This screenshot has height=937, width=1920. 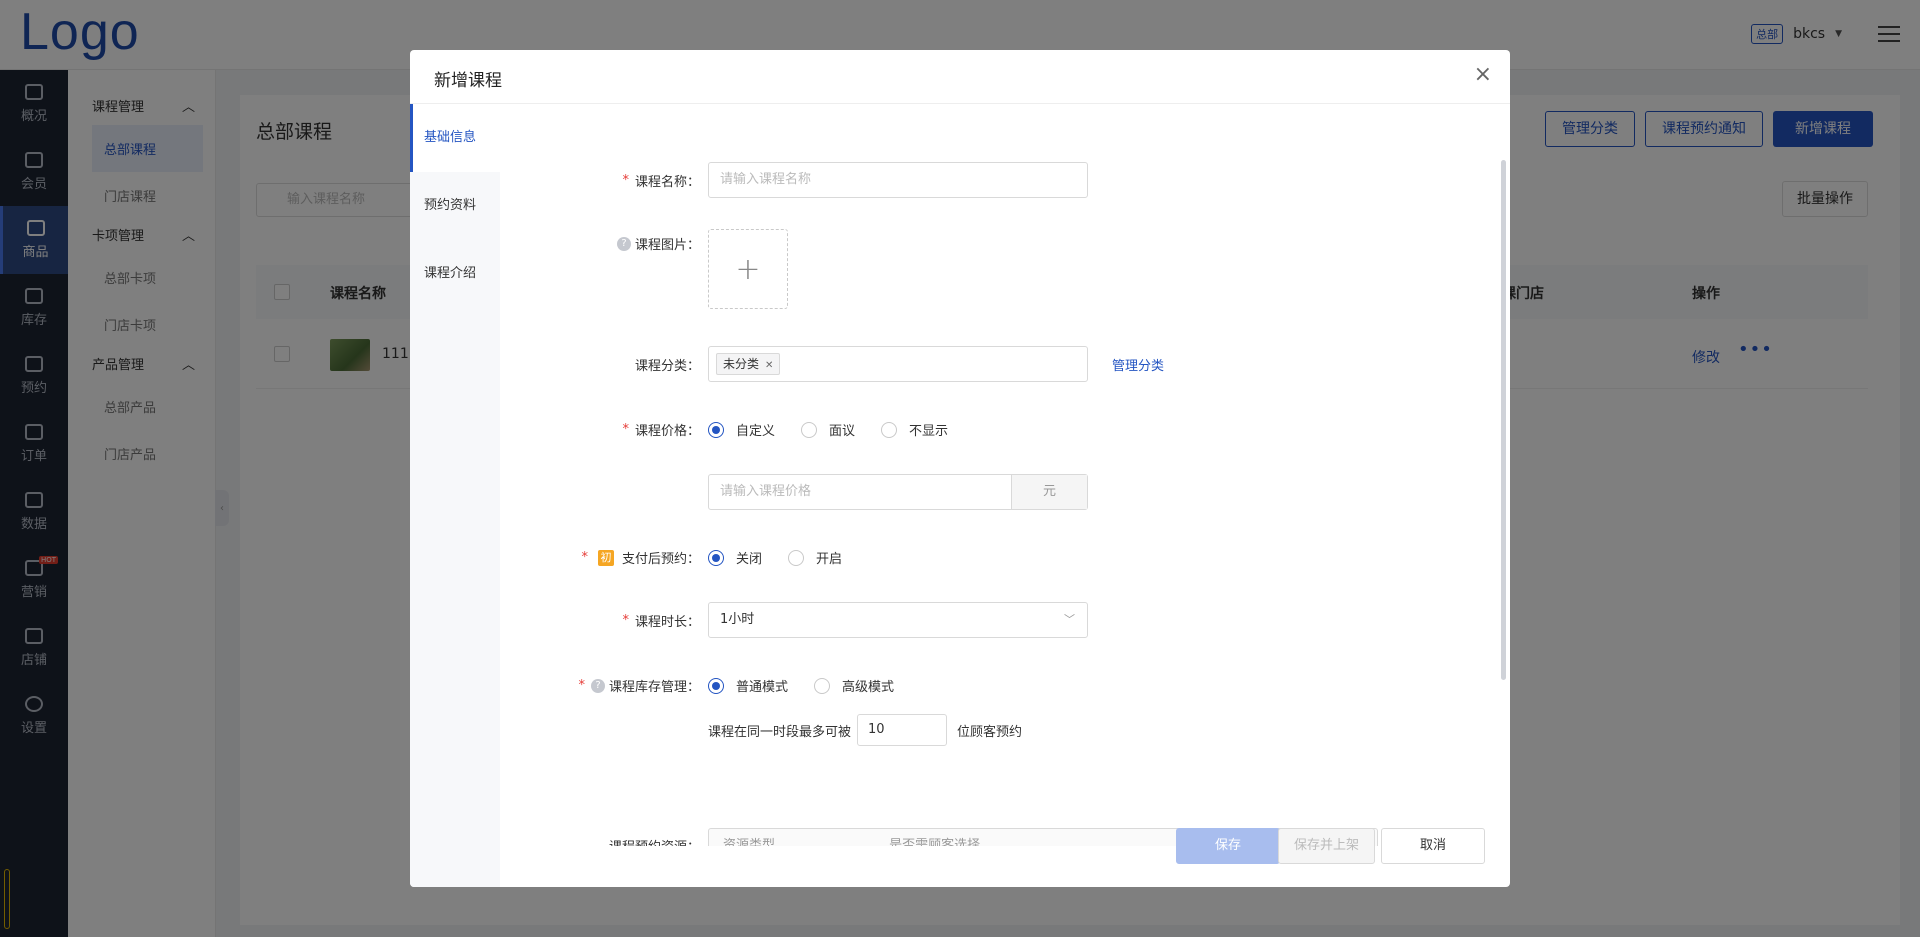 I want to click on price-unit: 元, so click(x=1049, y=492).